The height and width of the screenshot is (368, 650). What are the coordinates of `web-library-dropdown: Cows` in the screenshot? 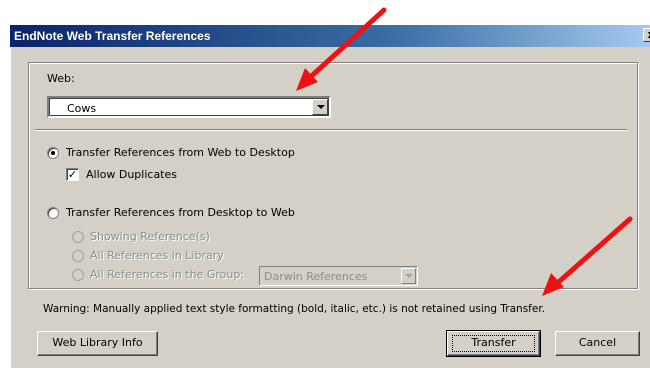 It's located at (189, 107).